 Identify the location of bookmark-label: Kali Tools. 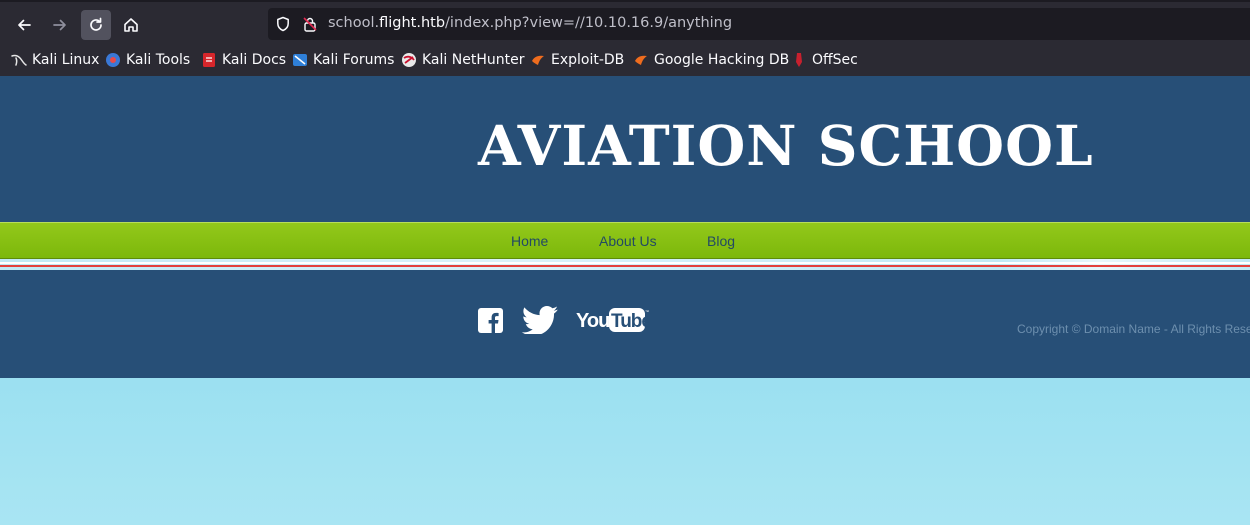
(158, 60).